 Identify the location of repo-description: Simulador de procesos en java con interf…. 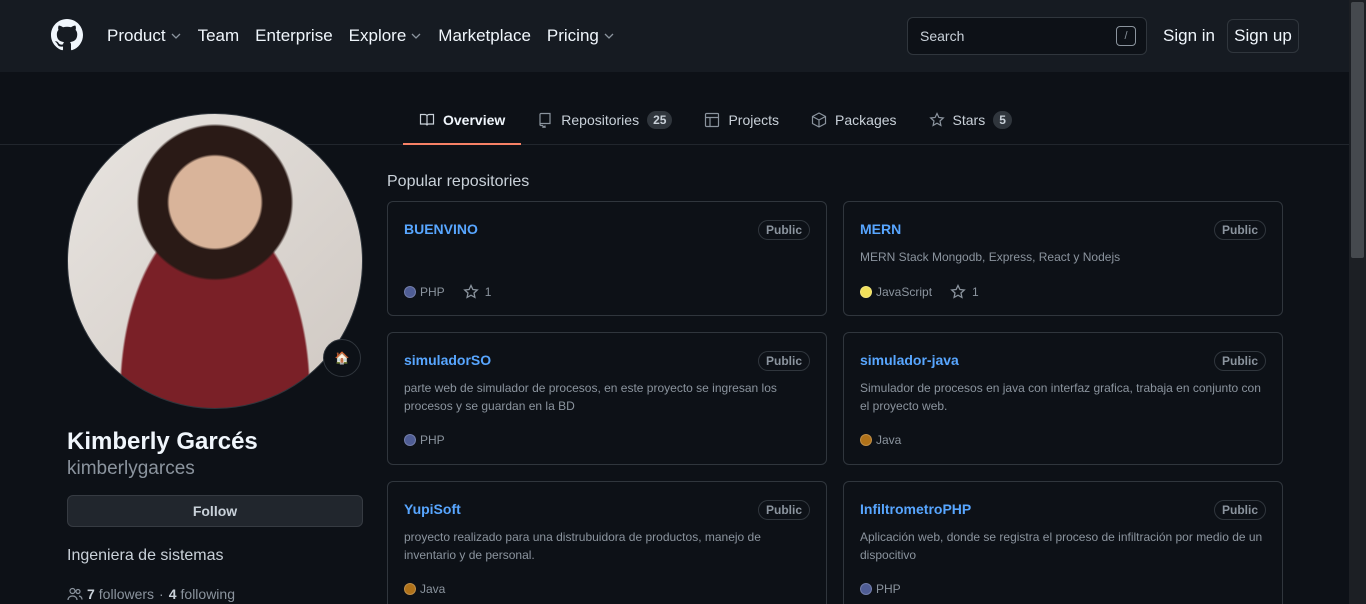
(1060, 397).